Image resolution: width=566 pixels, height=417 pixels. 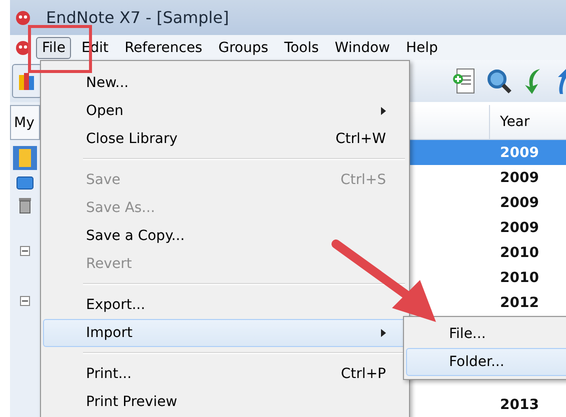 I want to click on menu-item: Tools, so click(x=301, y=47).